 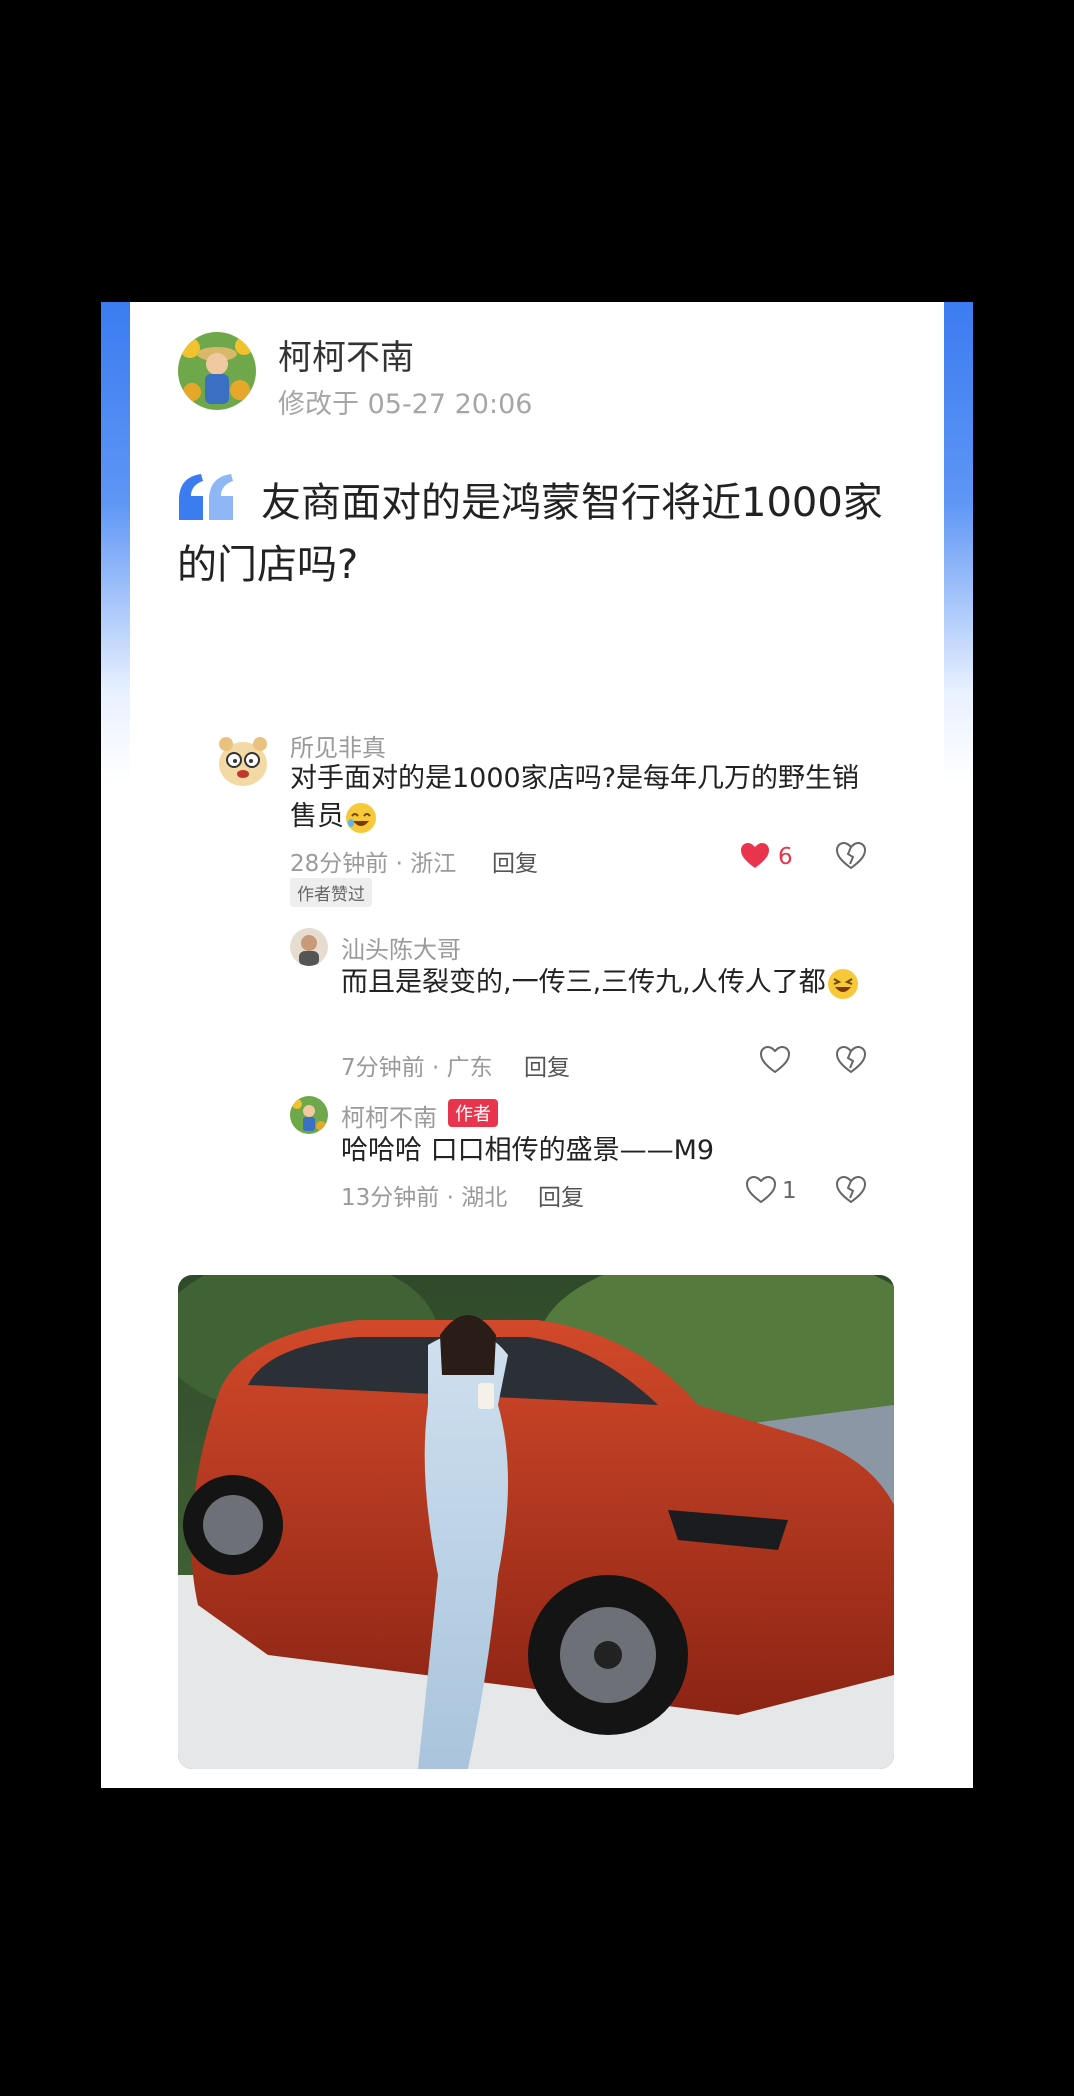 What do you see at coordinates (405, 404) in the screenshot?
I see `modified-time: 修改于 05-27 20:06` at bounding box center [405, 404].